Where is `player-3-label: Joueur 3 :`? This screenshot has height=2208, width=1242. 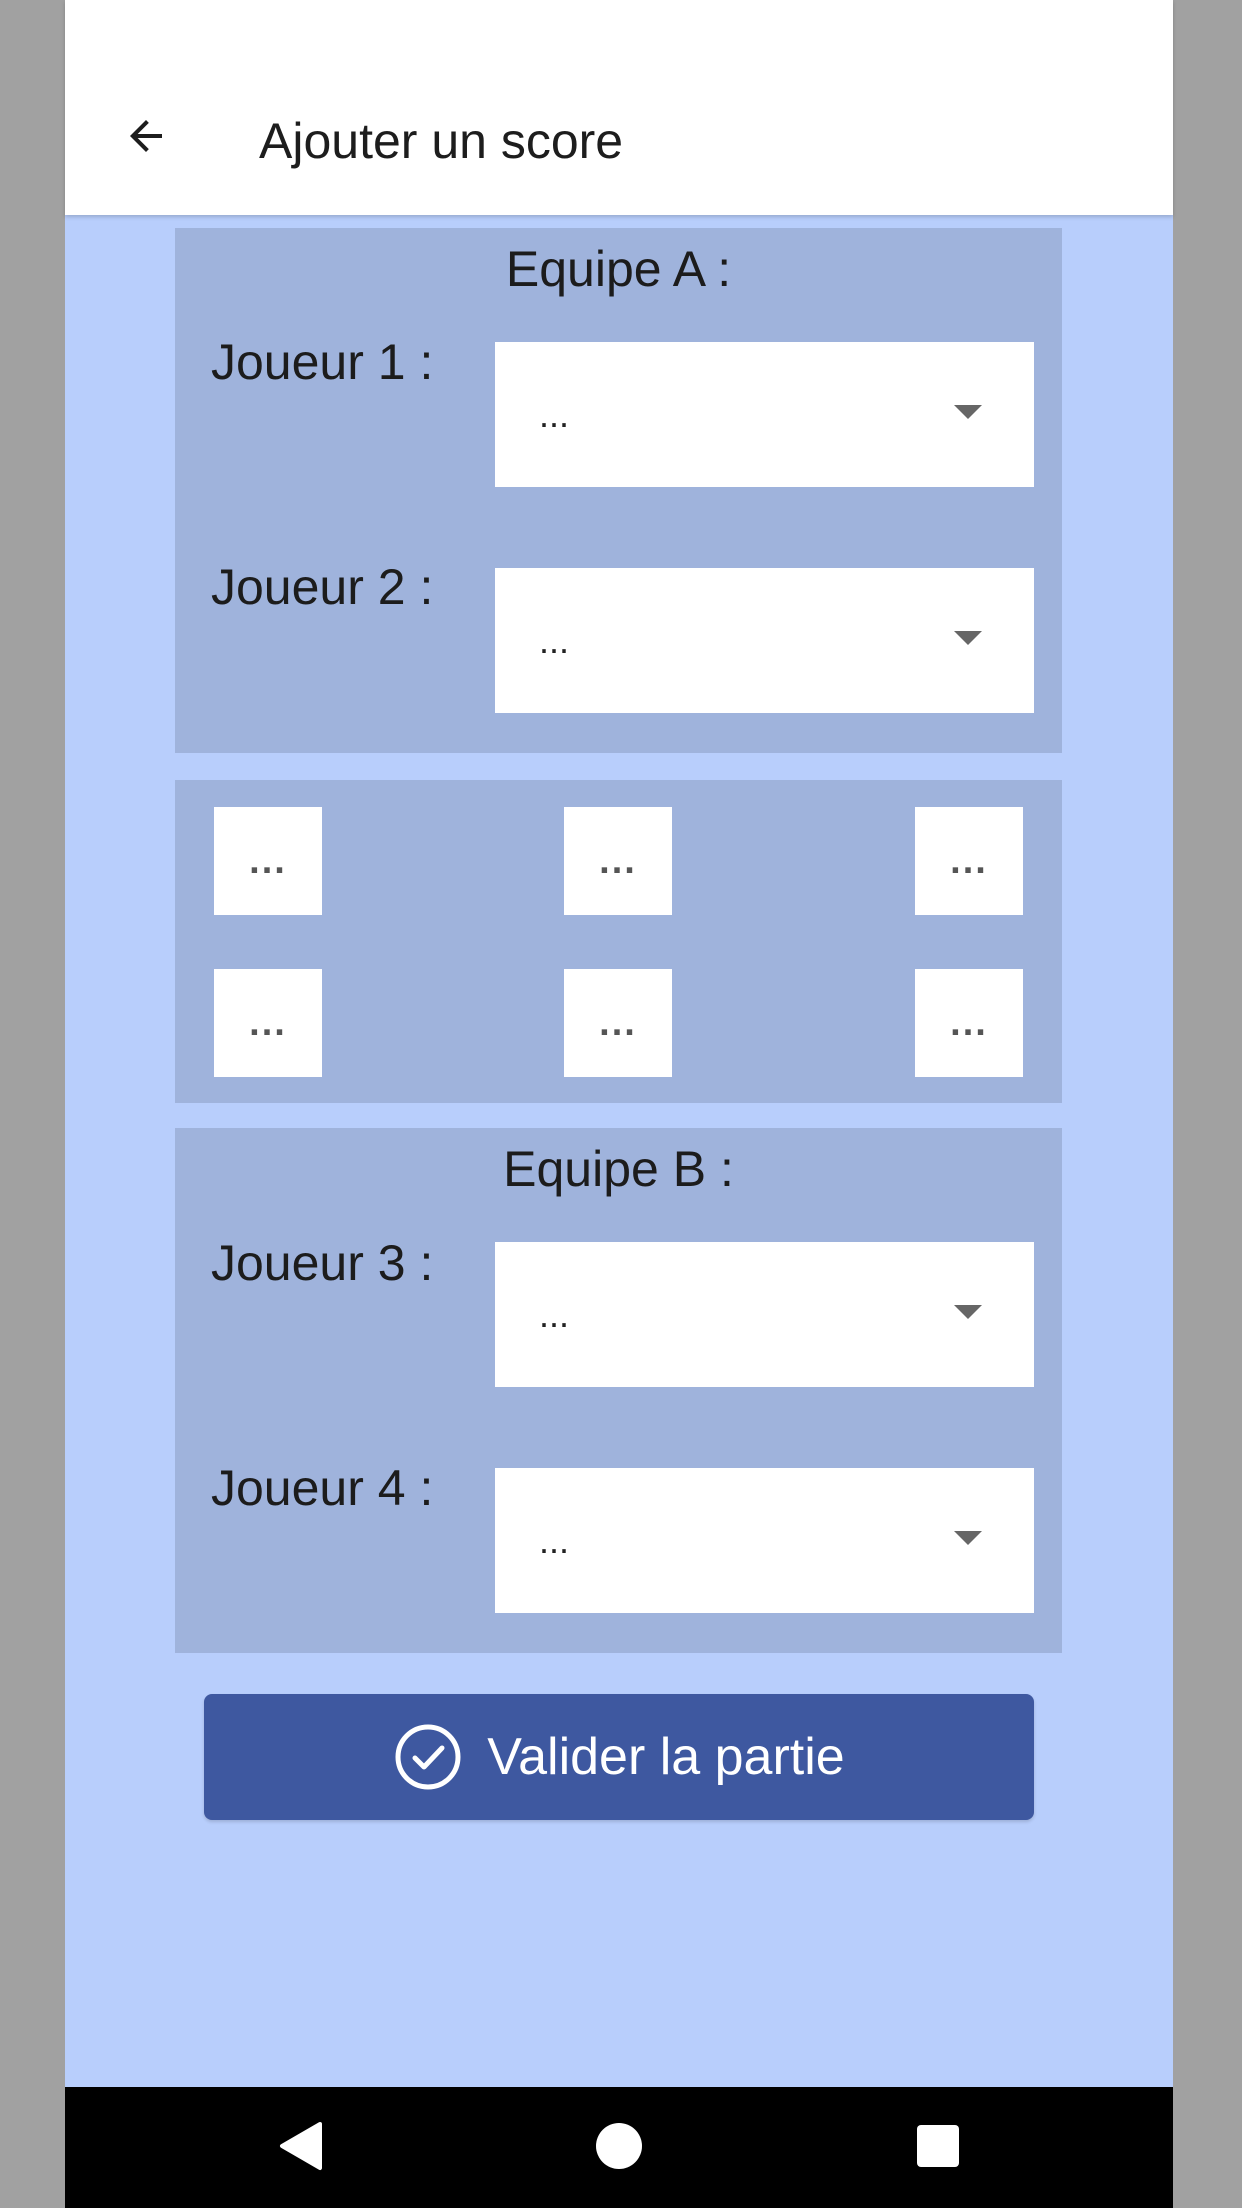 player-3-label: Joueur 3 : is located at coordinates (322, 1263).